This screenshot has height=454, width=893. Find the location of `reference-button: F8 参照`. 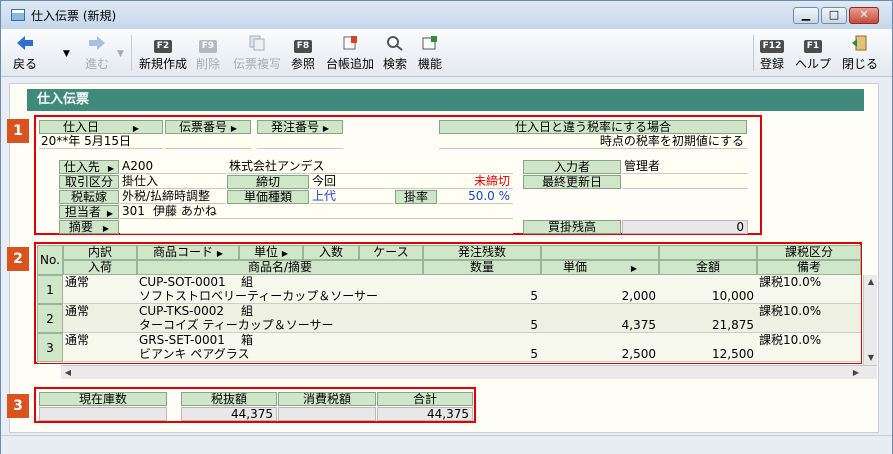

reference-button: F8 参照 is located at coordinates (303, 53).